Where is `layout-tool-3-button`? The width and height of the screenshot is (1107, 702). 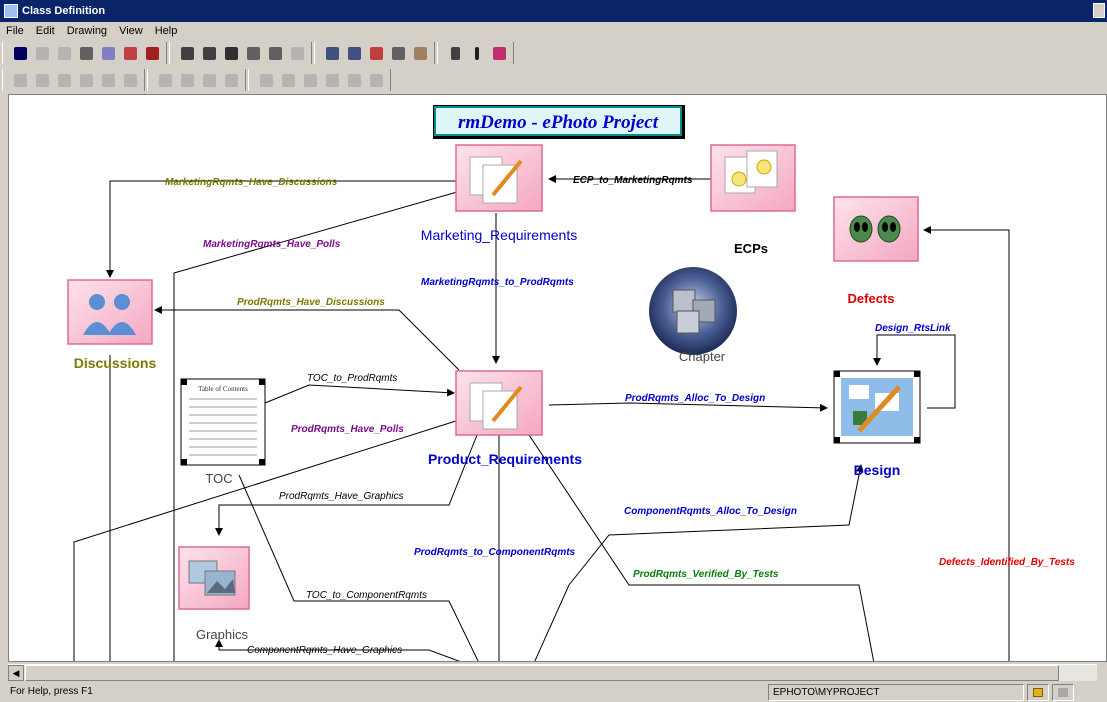
layout-tool-3-button is located at coordinates (253, 53).